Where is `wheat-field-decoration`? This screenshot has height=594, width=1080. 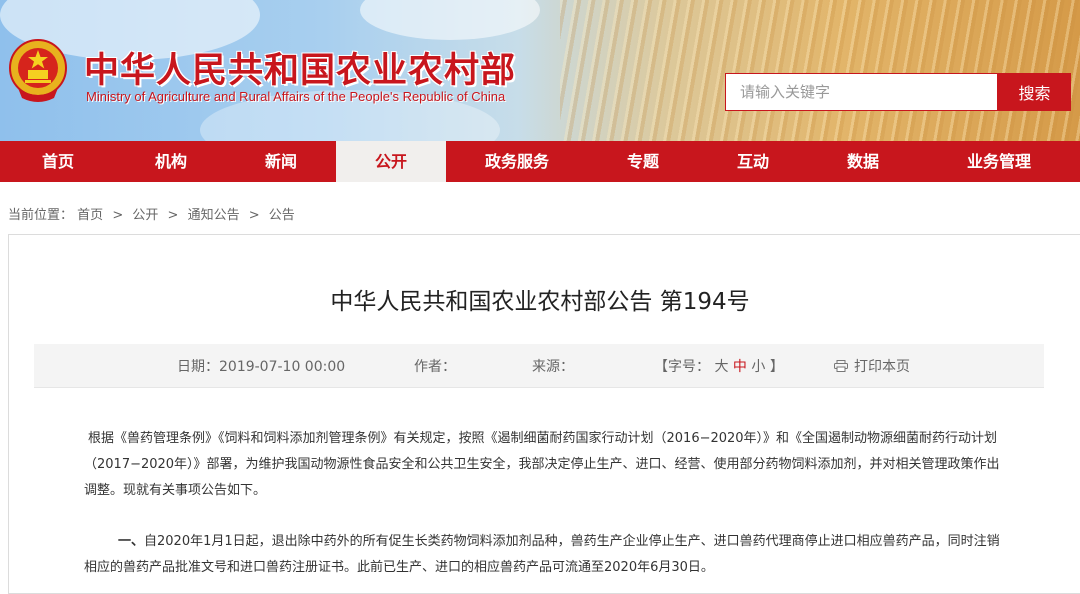 wheat-field-decoration is located at coordinates (820, 70).